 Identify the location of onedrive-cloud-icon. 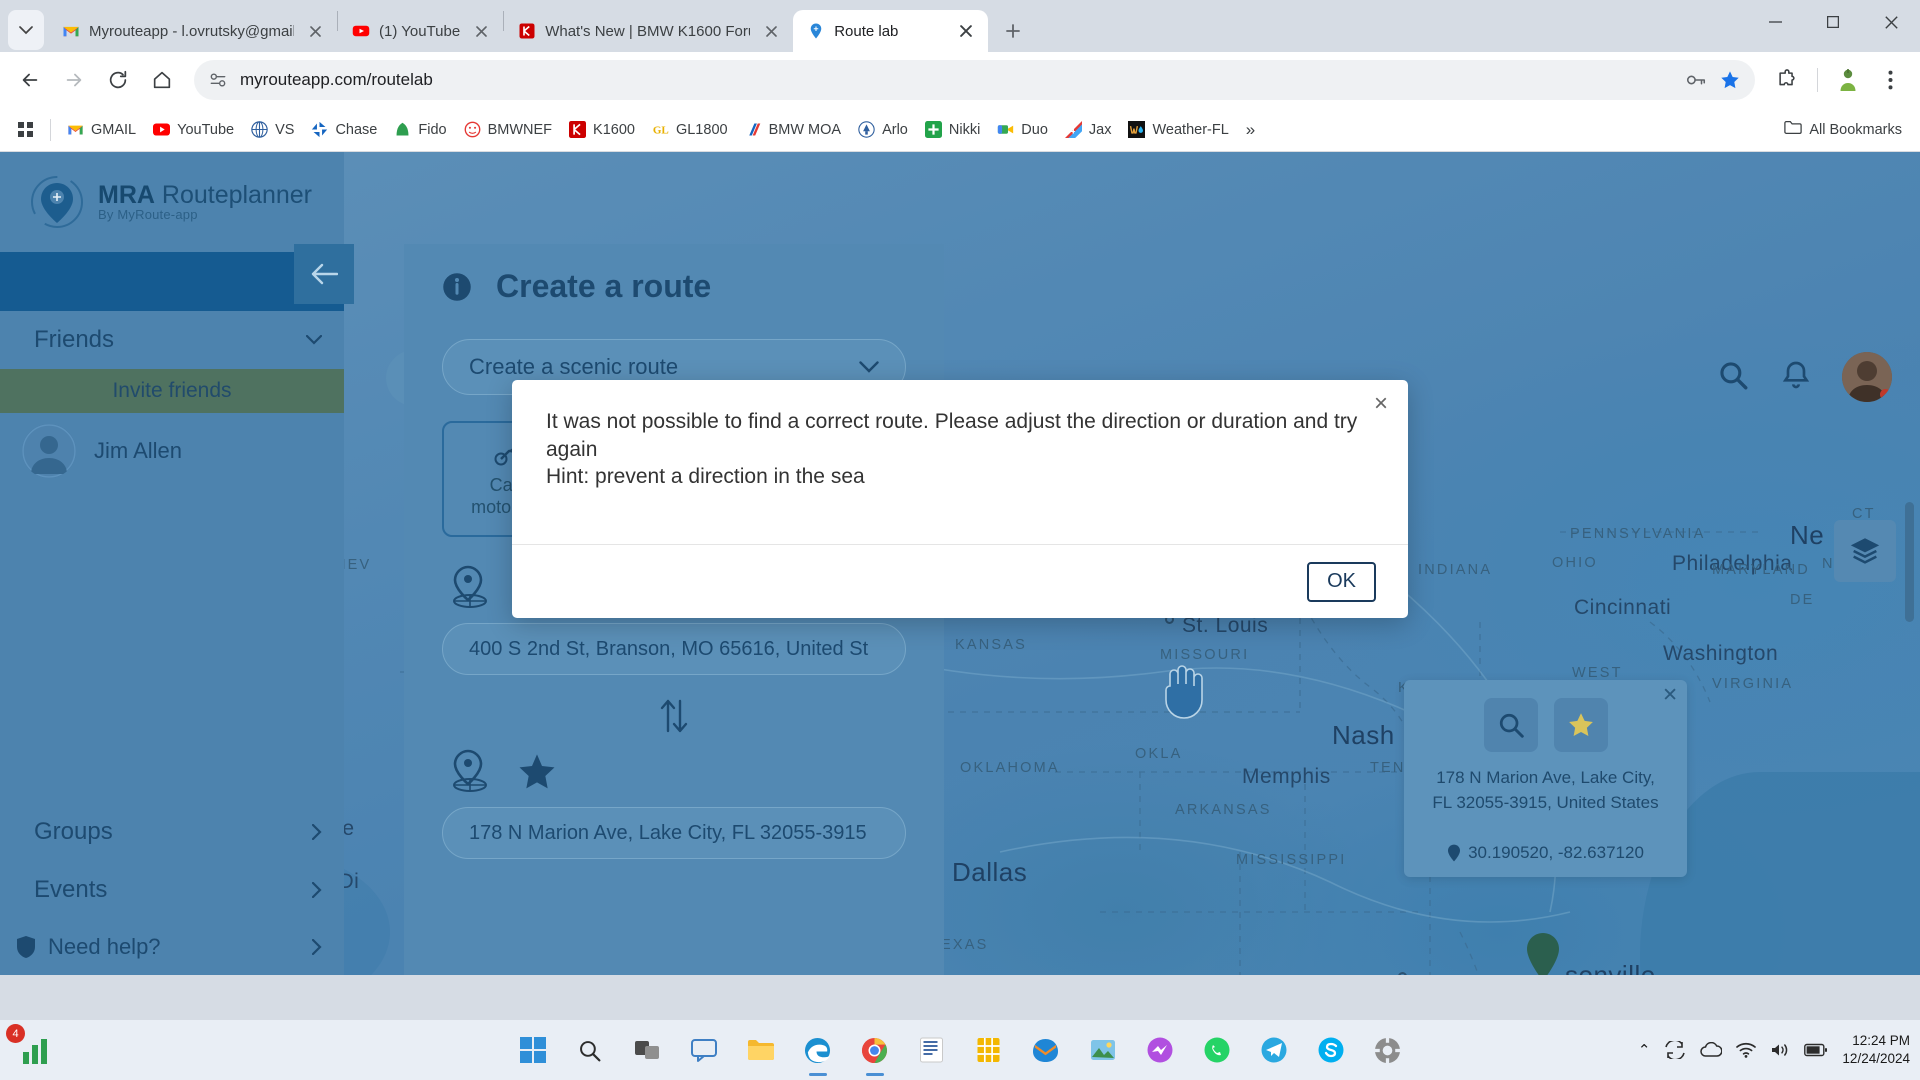
(1711, 1050).